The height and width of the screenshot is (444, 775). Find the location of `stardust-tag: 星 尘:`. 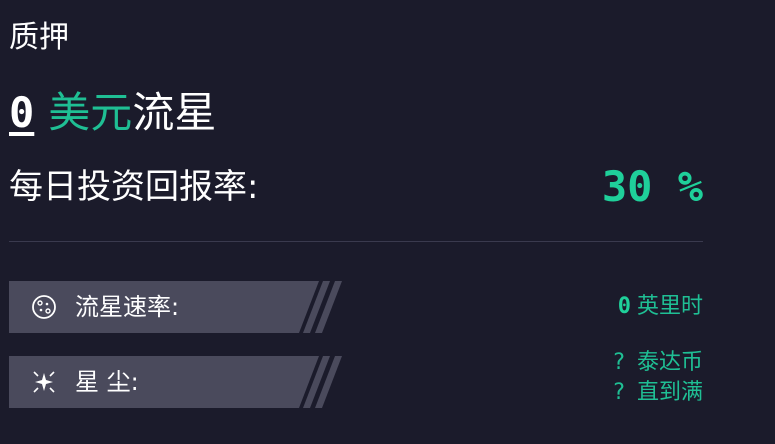

stardust-tag: 星 尘: is located at coordinates (179, 382).